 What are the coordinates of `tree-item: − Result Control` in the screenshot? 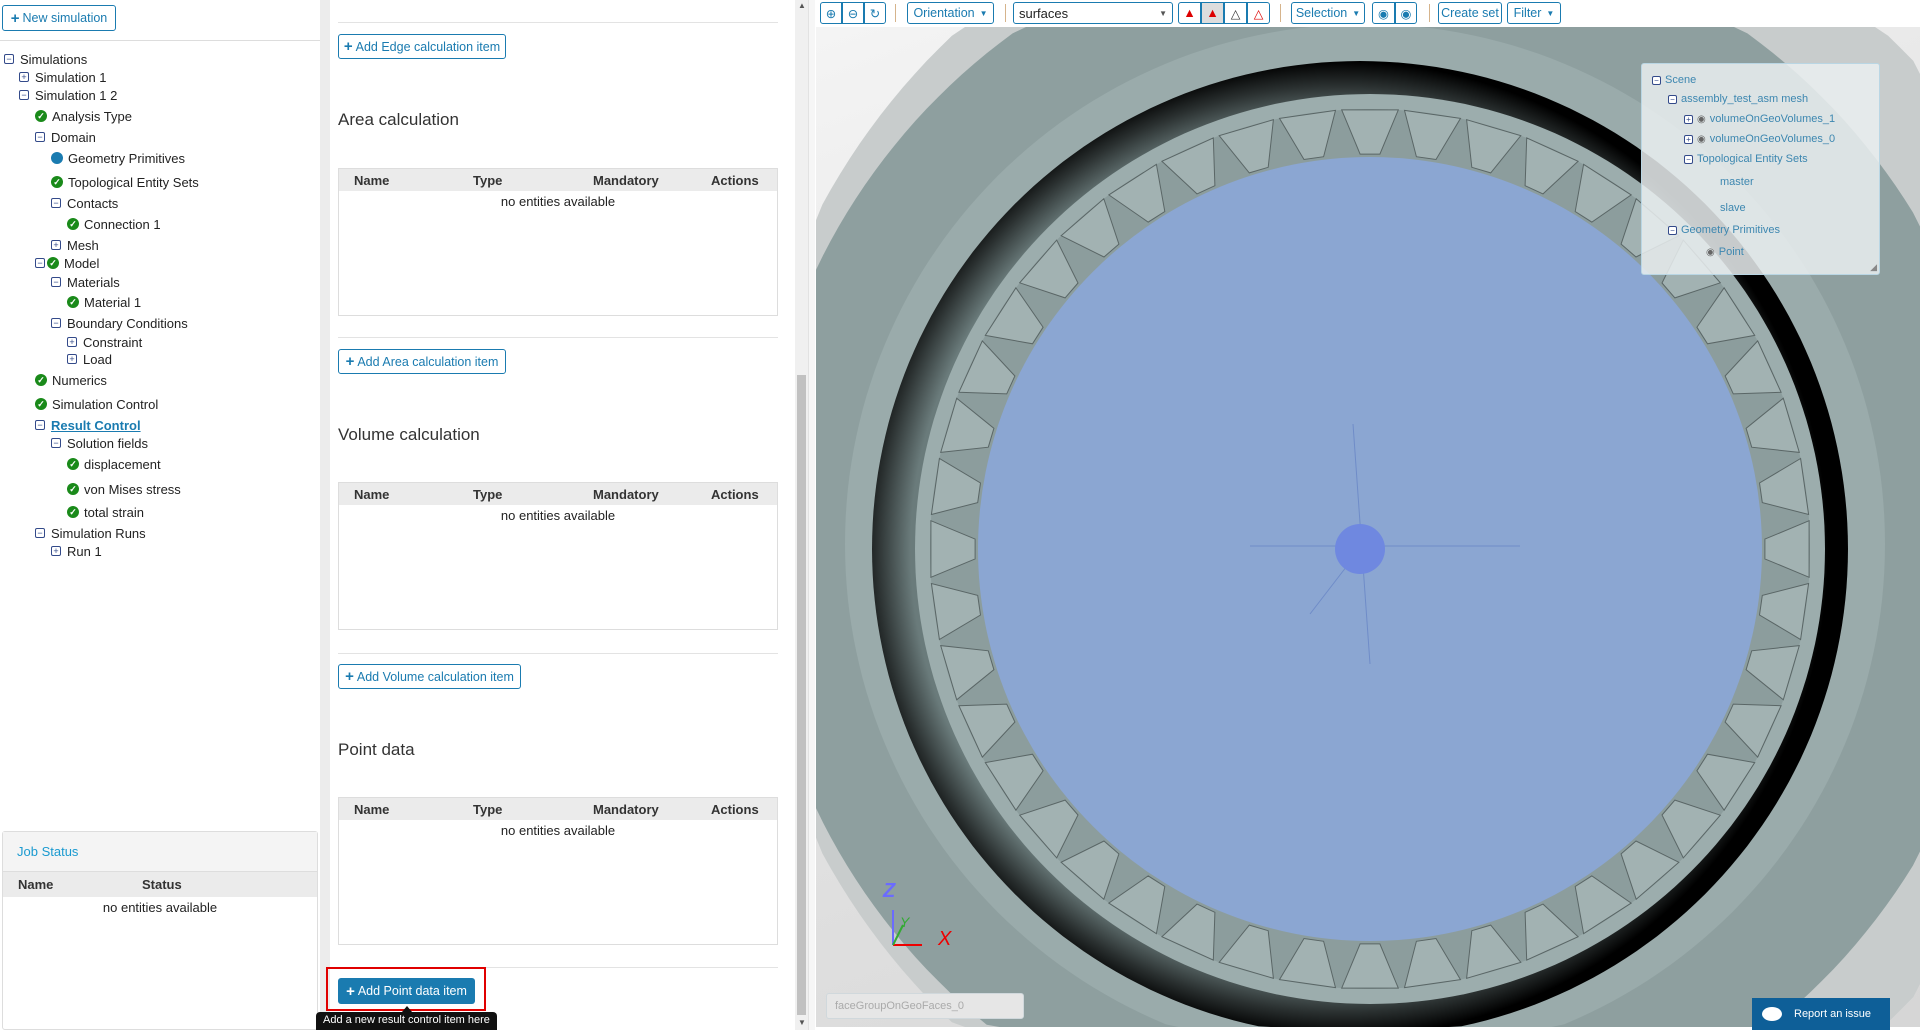 It's located at (88, 425).